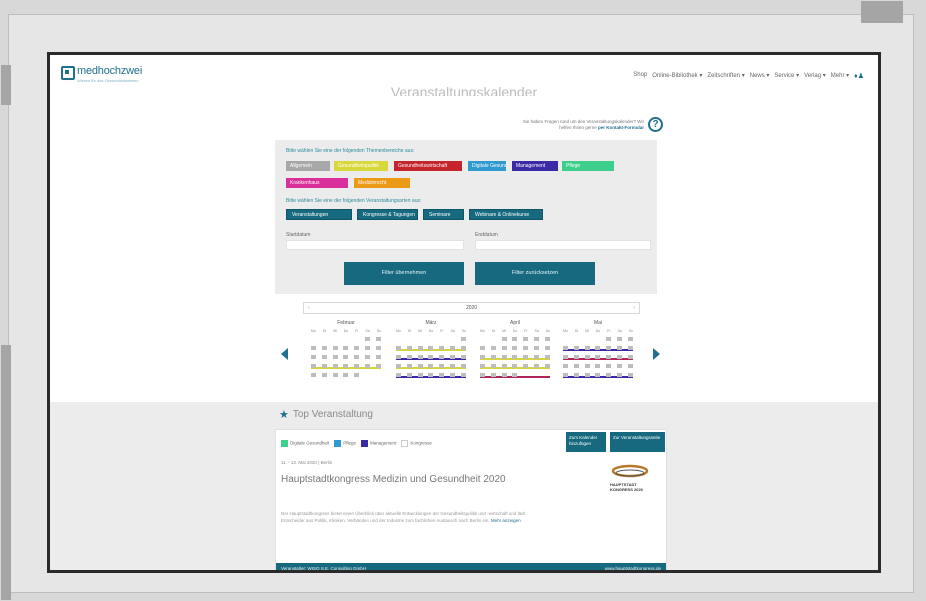 The width and height of the screenshot is (926, 601). What do you see at coordinates (431, 323) in the screenshot?
I see `month-name: März` at bounding box center [431, 323].